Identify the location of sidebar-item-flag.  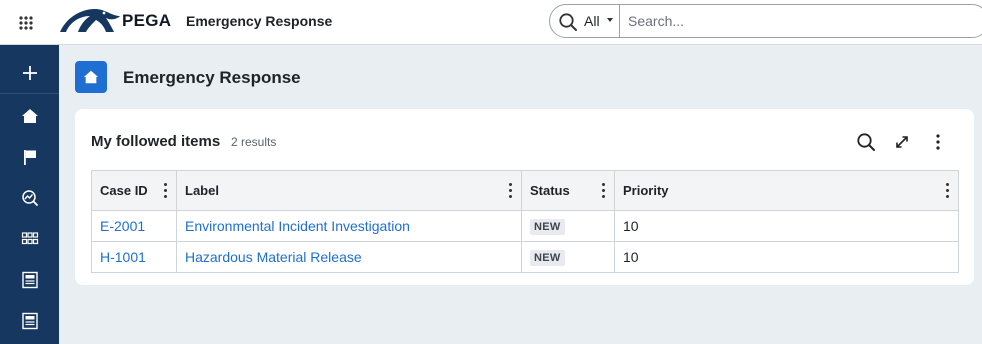
(29, 156).